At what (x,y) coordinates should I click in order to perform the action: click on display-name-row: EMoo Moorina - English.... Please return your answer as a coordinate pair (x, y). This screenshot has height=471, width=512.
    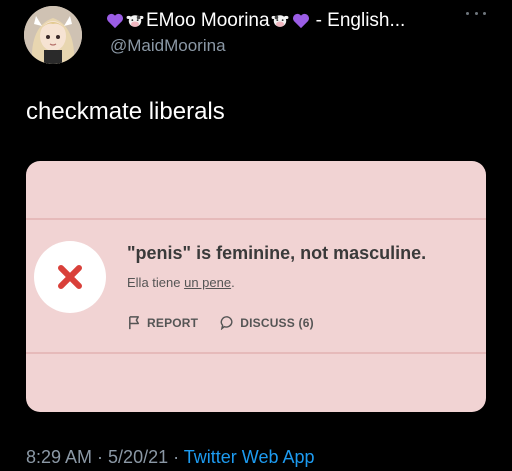
    Looking at the image, I should click on (255, 21).